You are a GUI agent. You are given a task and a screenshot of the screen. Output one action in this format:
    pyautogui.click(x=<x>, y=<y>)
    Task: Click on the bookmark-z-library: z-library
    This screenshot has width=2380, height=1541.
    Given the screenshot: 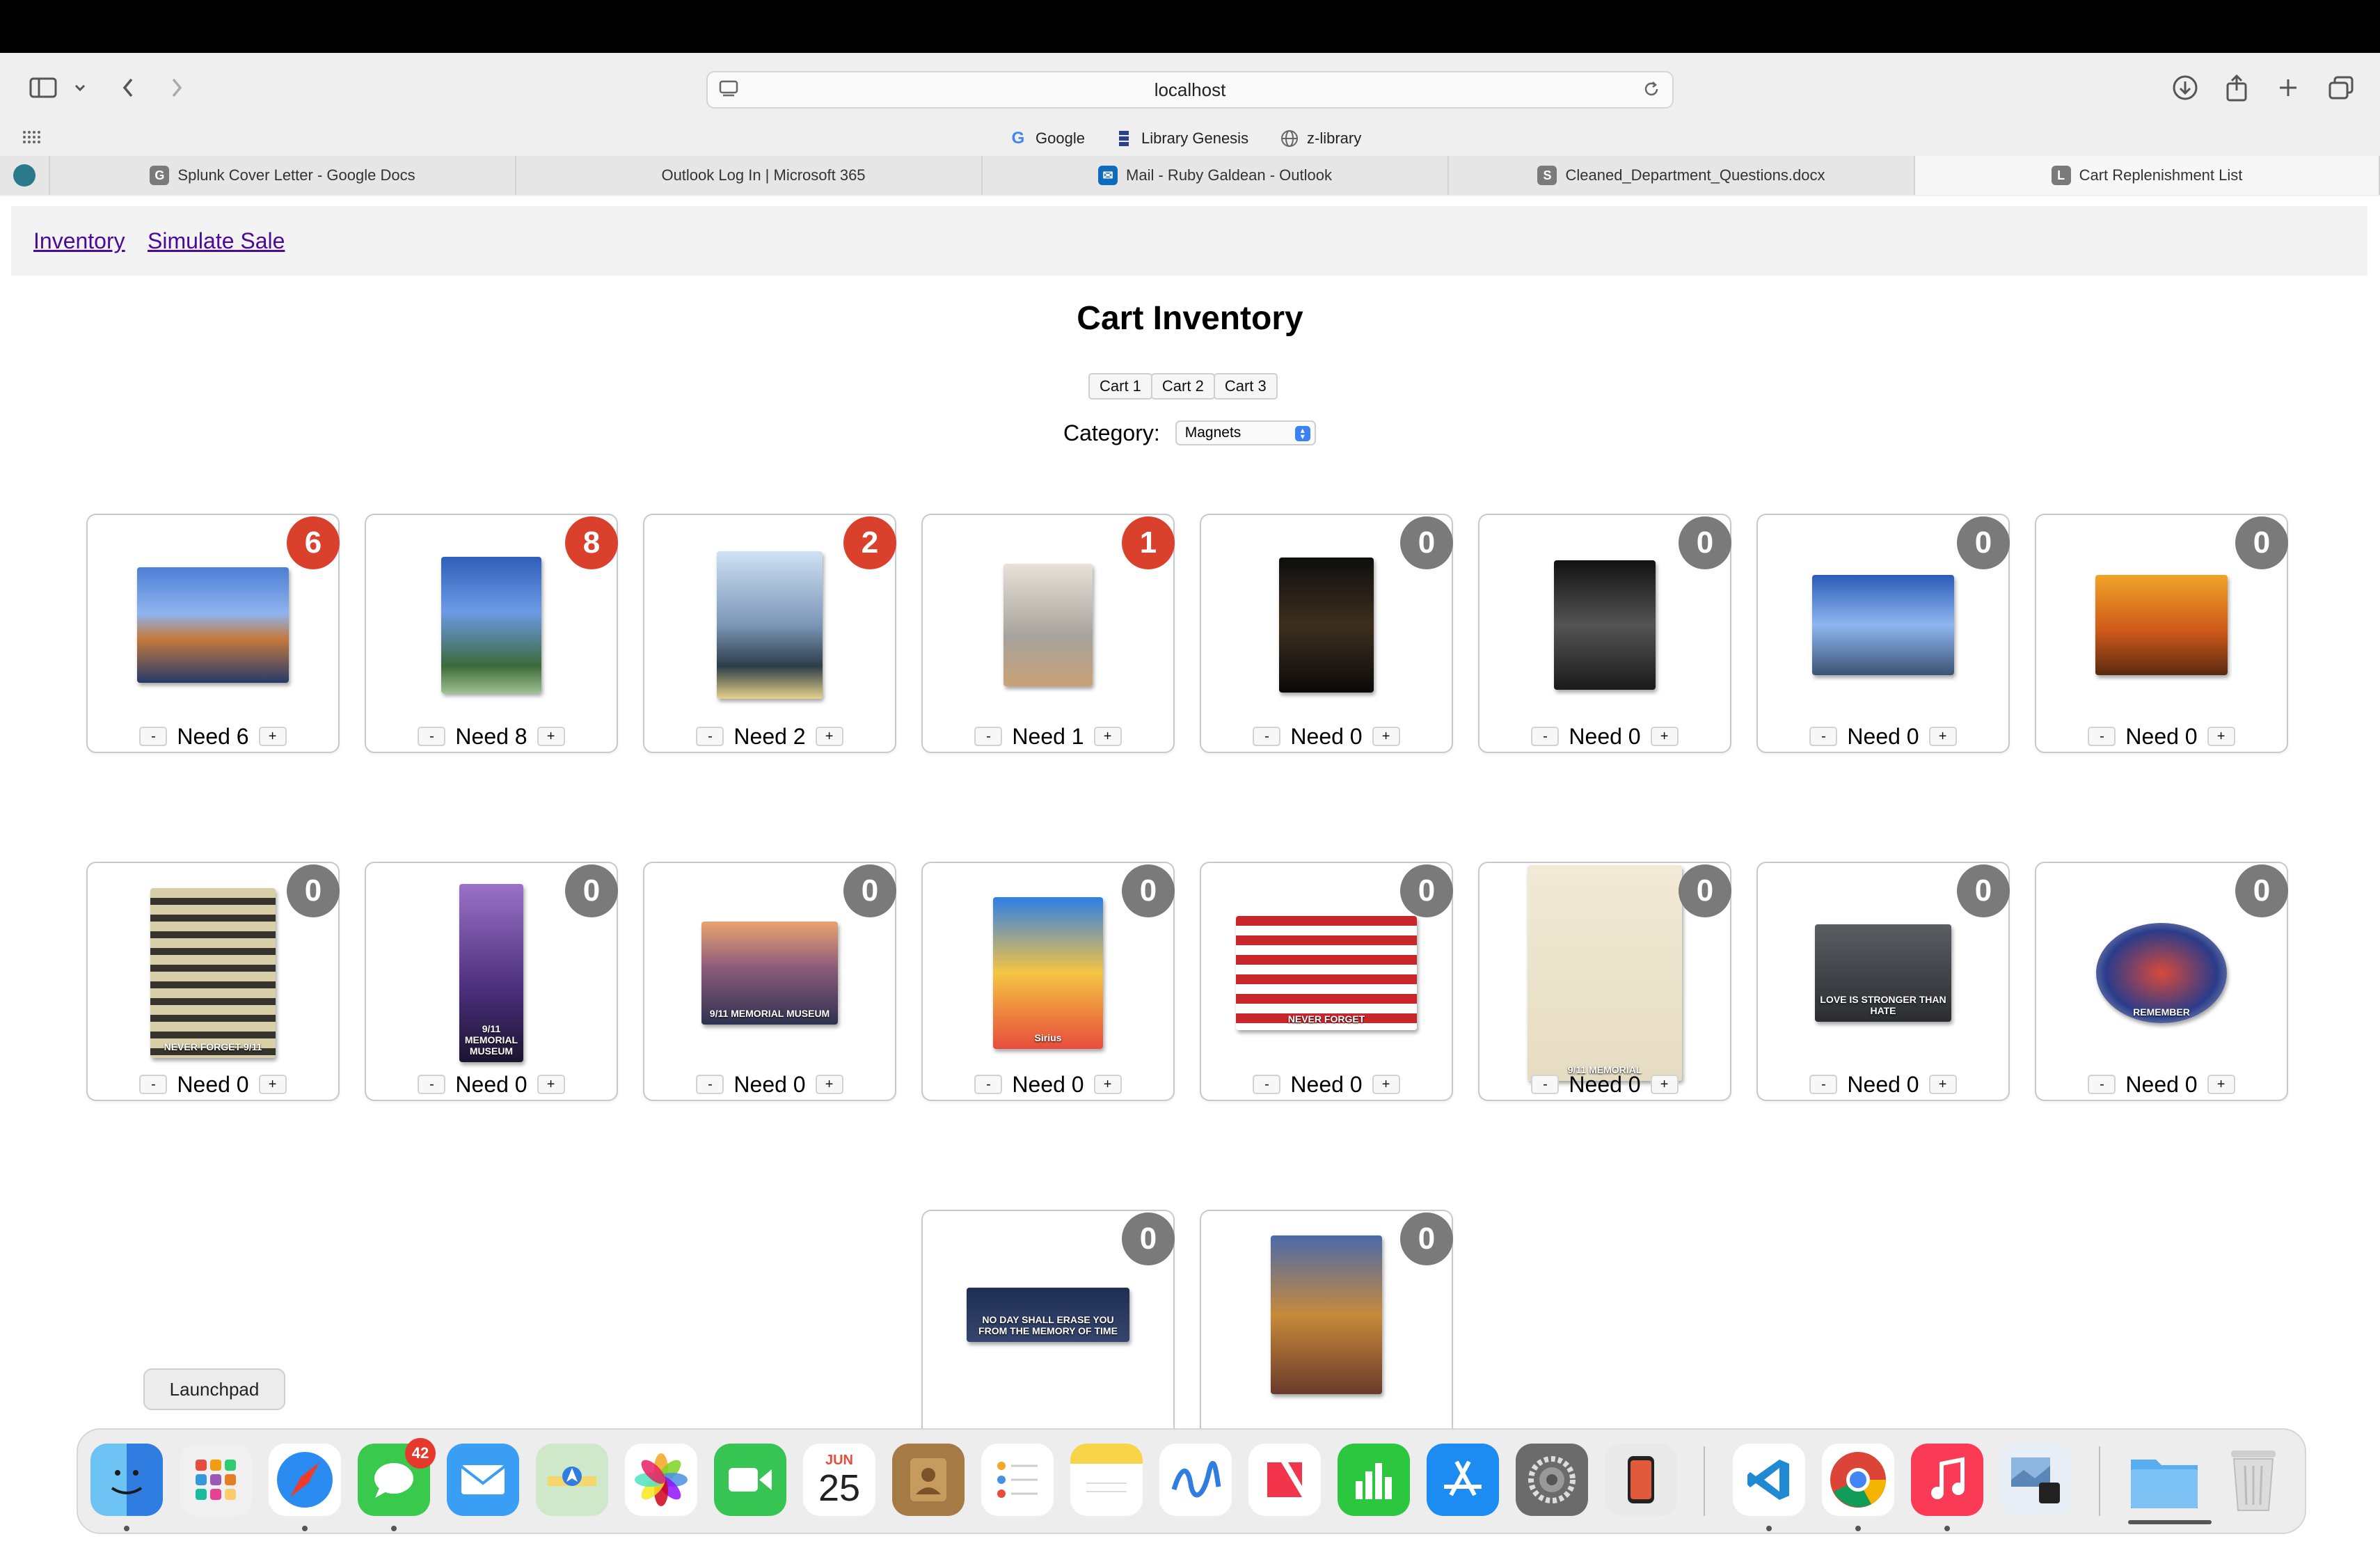 What is the action you would take?
    pyautogui.click(x=1320, y=138)
    